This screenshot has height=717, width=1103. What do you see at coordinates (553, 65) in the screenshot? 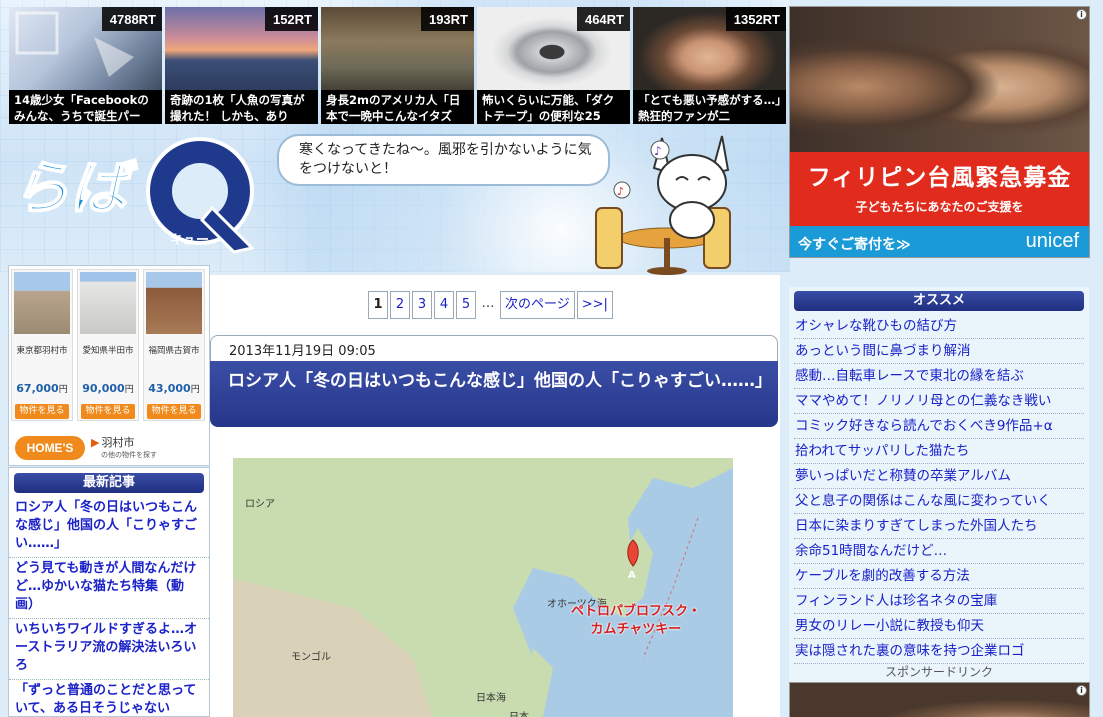
I see `thumb-article-4: 464RT 怖いくらいに万能、「ダクトテープ」の便利な25` at bounding box center [553, 65].